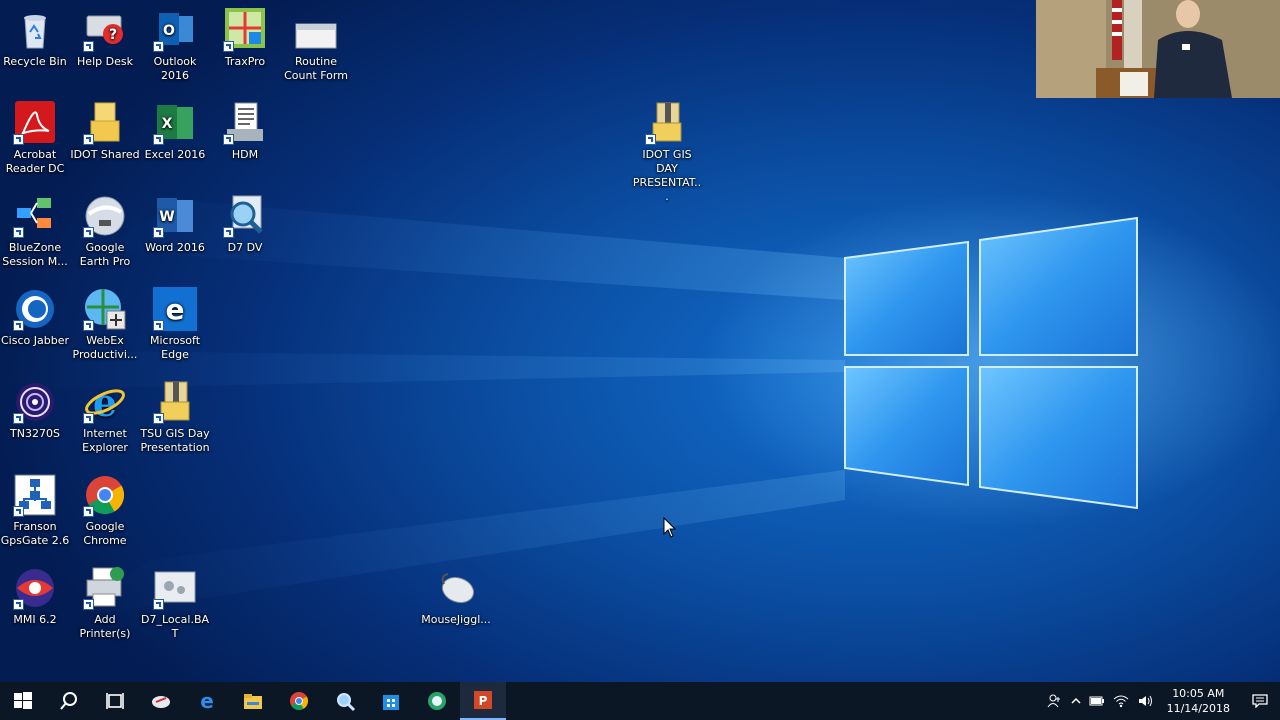  I want to click on desktop-icon-routine-count-form: Routine Count Form, so click(316, 45).